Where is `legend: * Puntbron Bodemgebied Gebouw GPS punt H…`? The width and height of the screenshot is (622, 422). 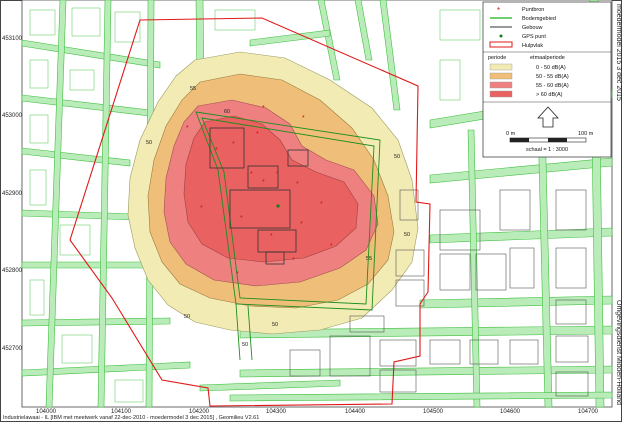 legend: * Puntbron Bodemgebied Gebouw GPS punt H… is located at coordinates (547, 79).